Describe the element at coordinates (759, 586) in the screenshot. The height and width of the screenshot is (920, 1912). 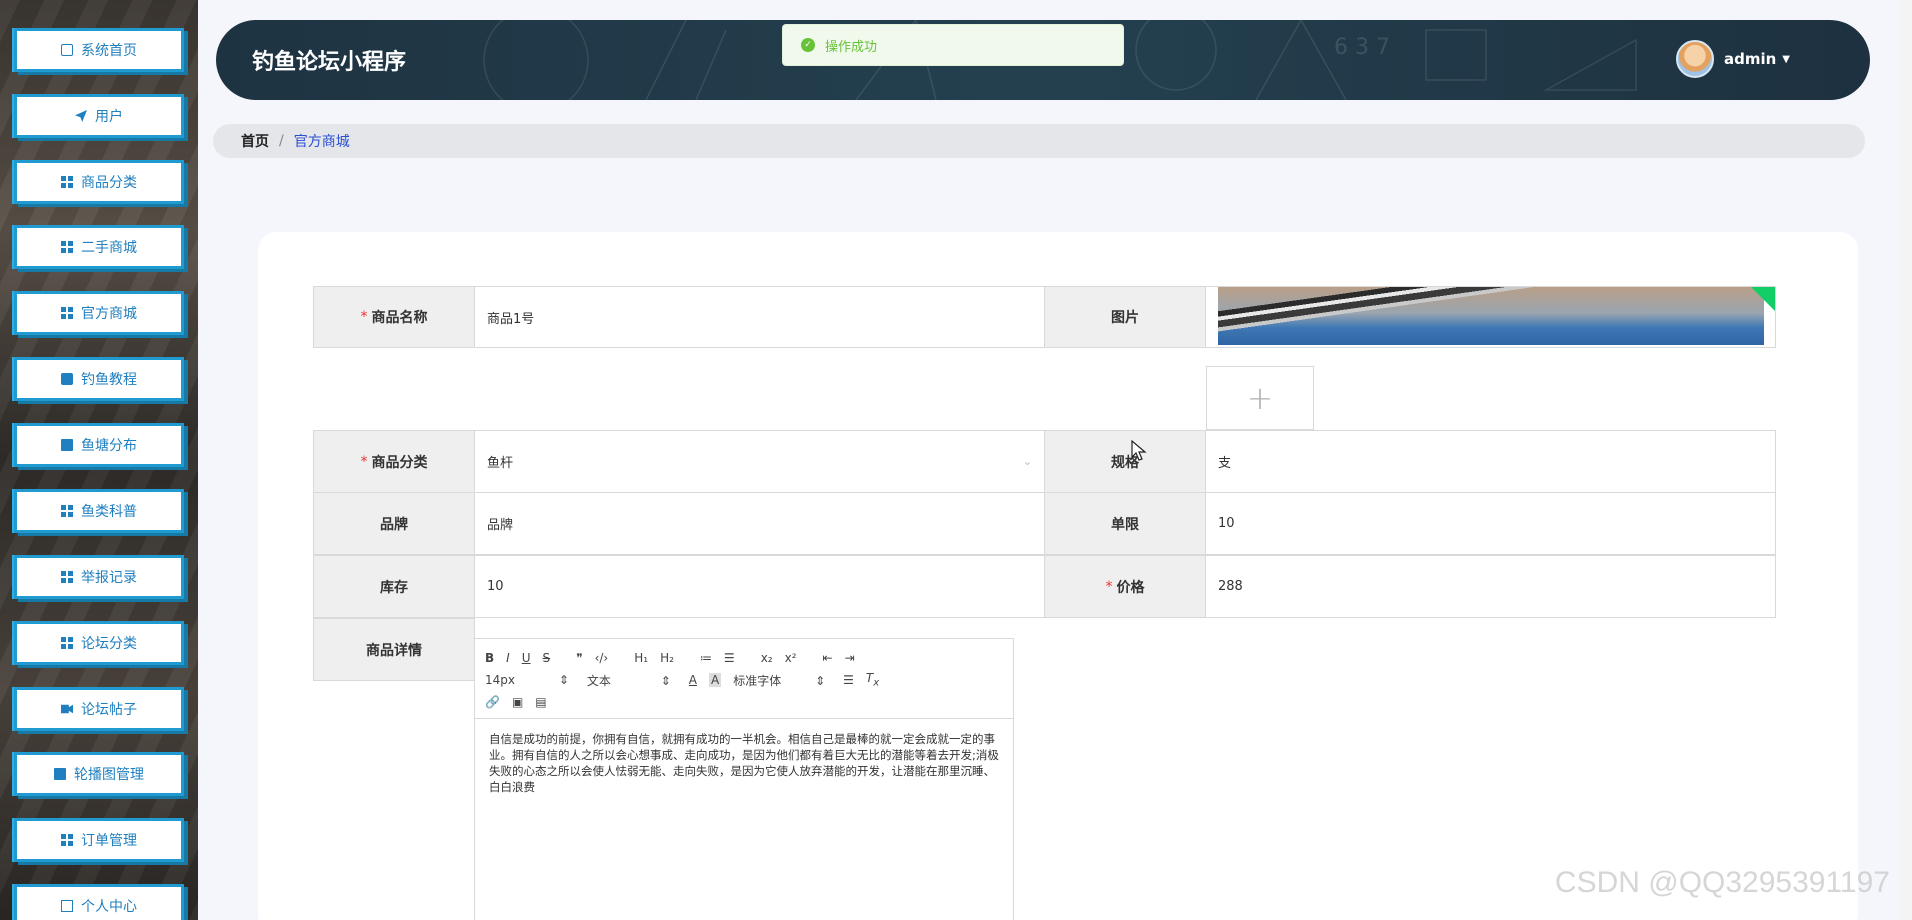
I see `stock-input: 10` at that location.